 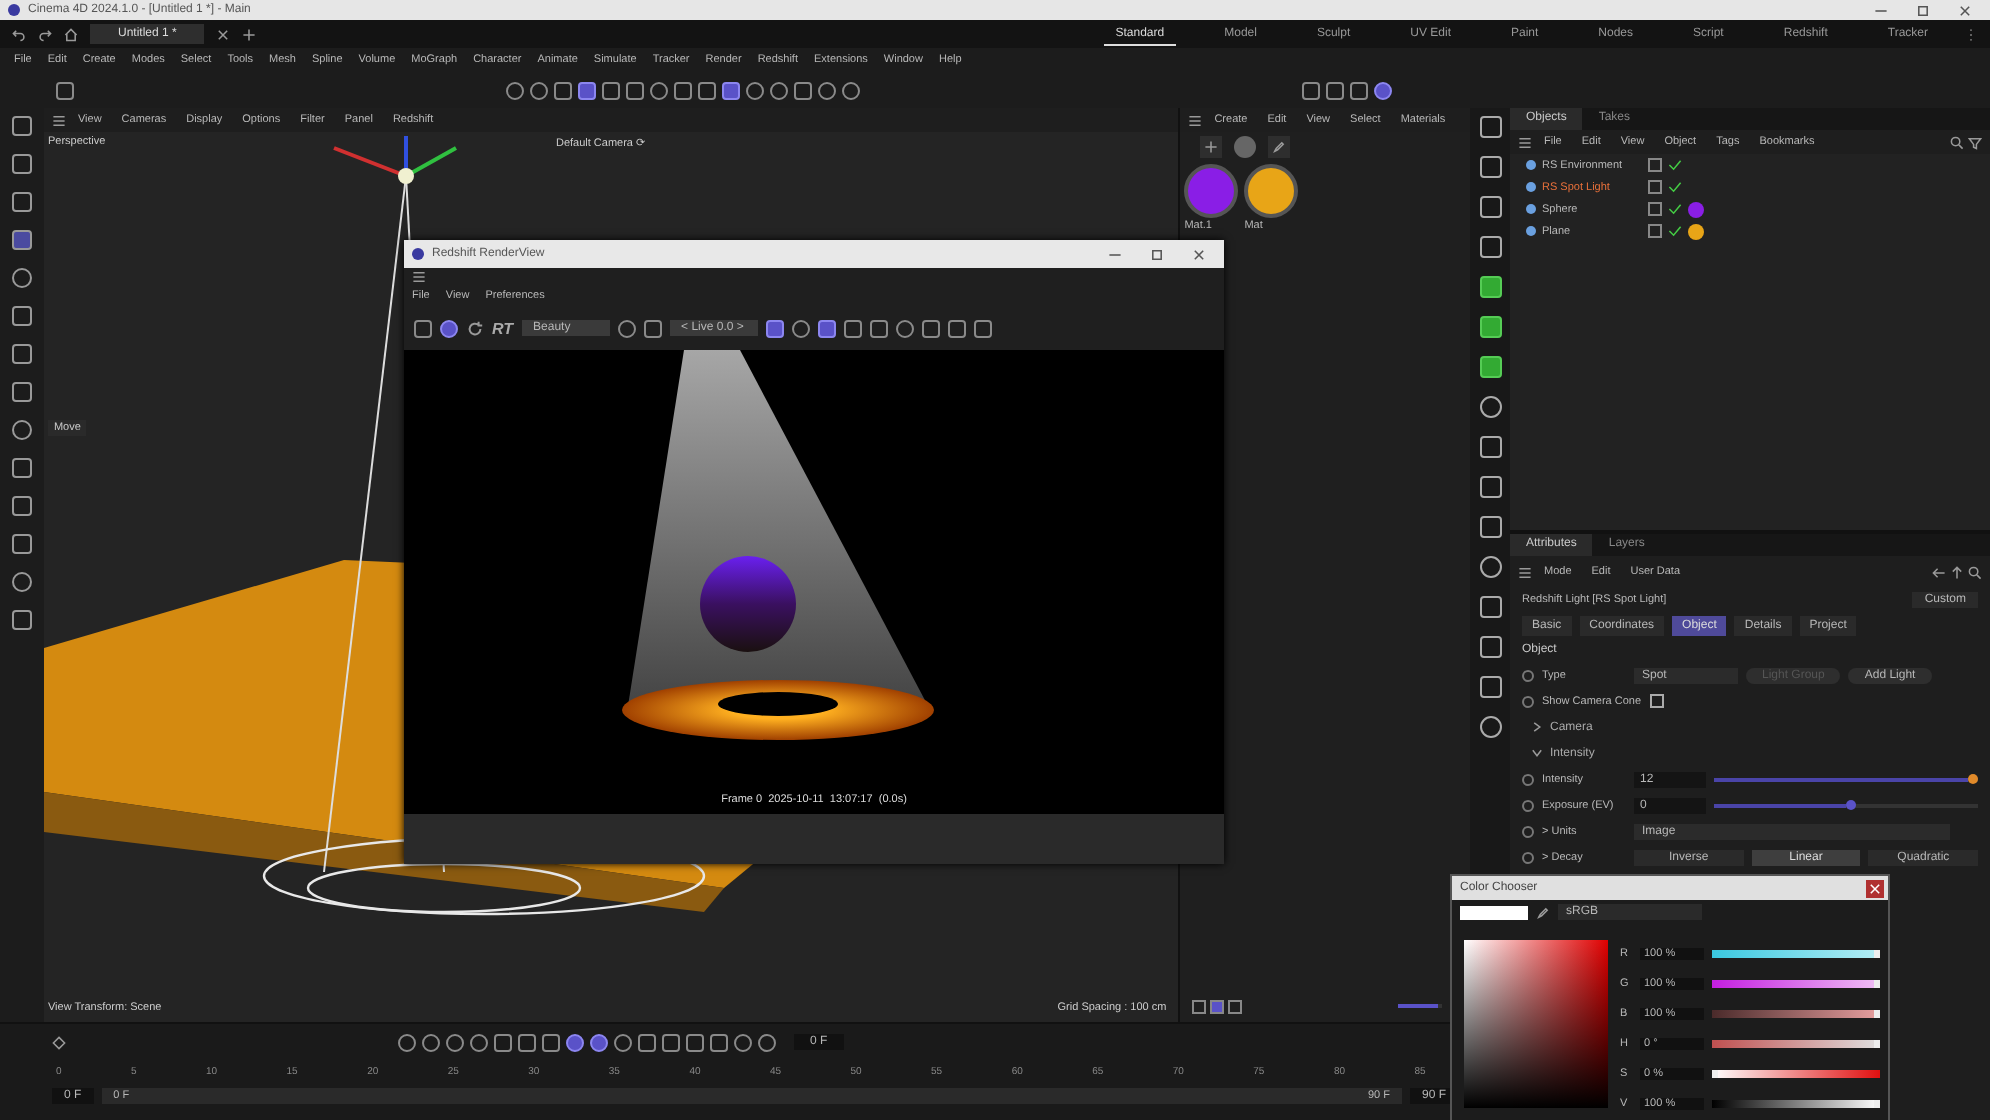 I want to click on sphere-button, so click(x=1245, y=147).